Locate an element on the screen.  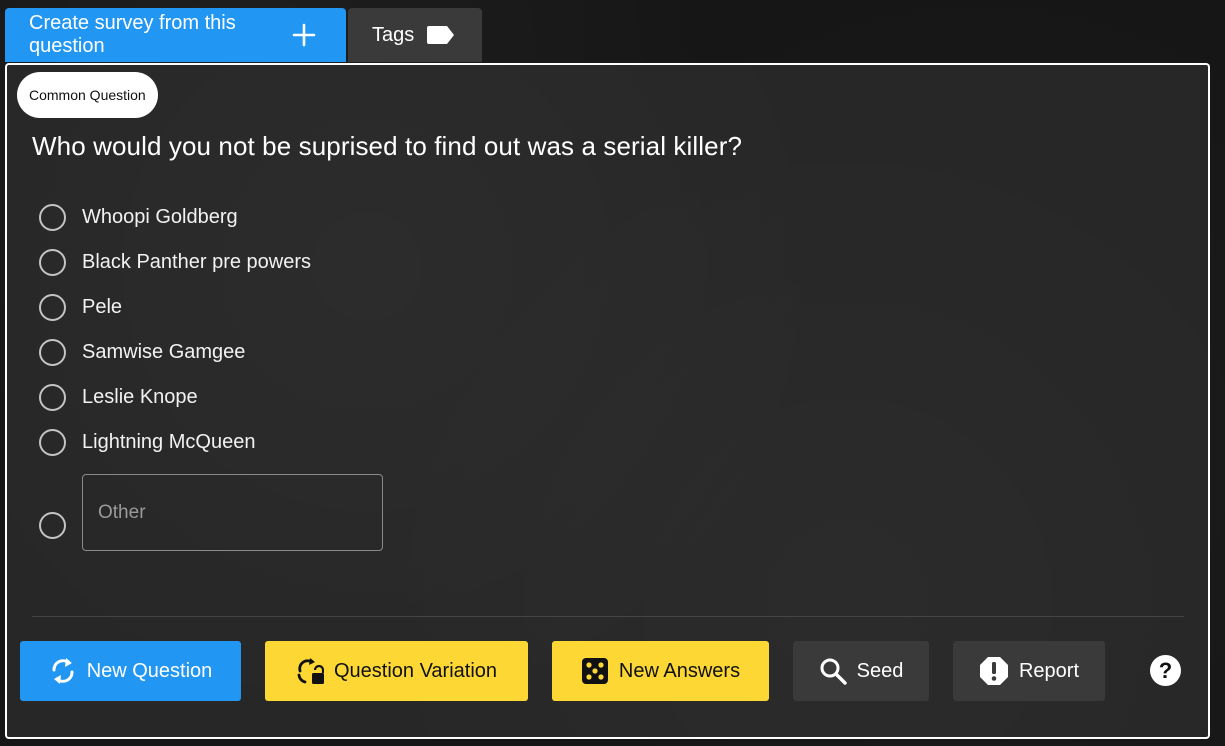
report-button: Report is located at coordinates (1029, 671).